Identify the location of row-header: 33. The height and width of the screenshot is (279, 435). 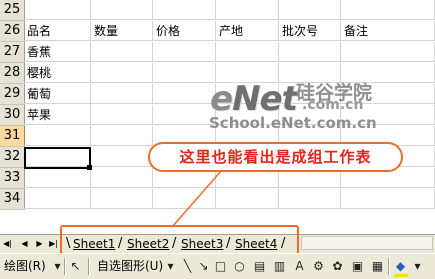
(12, 178).